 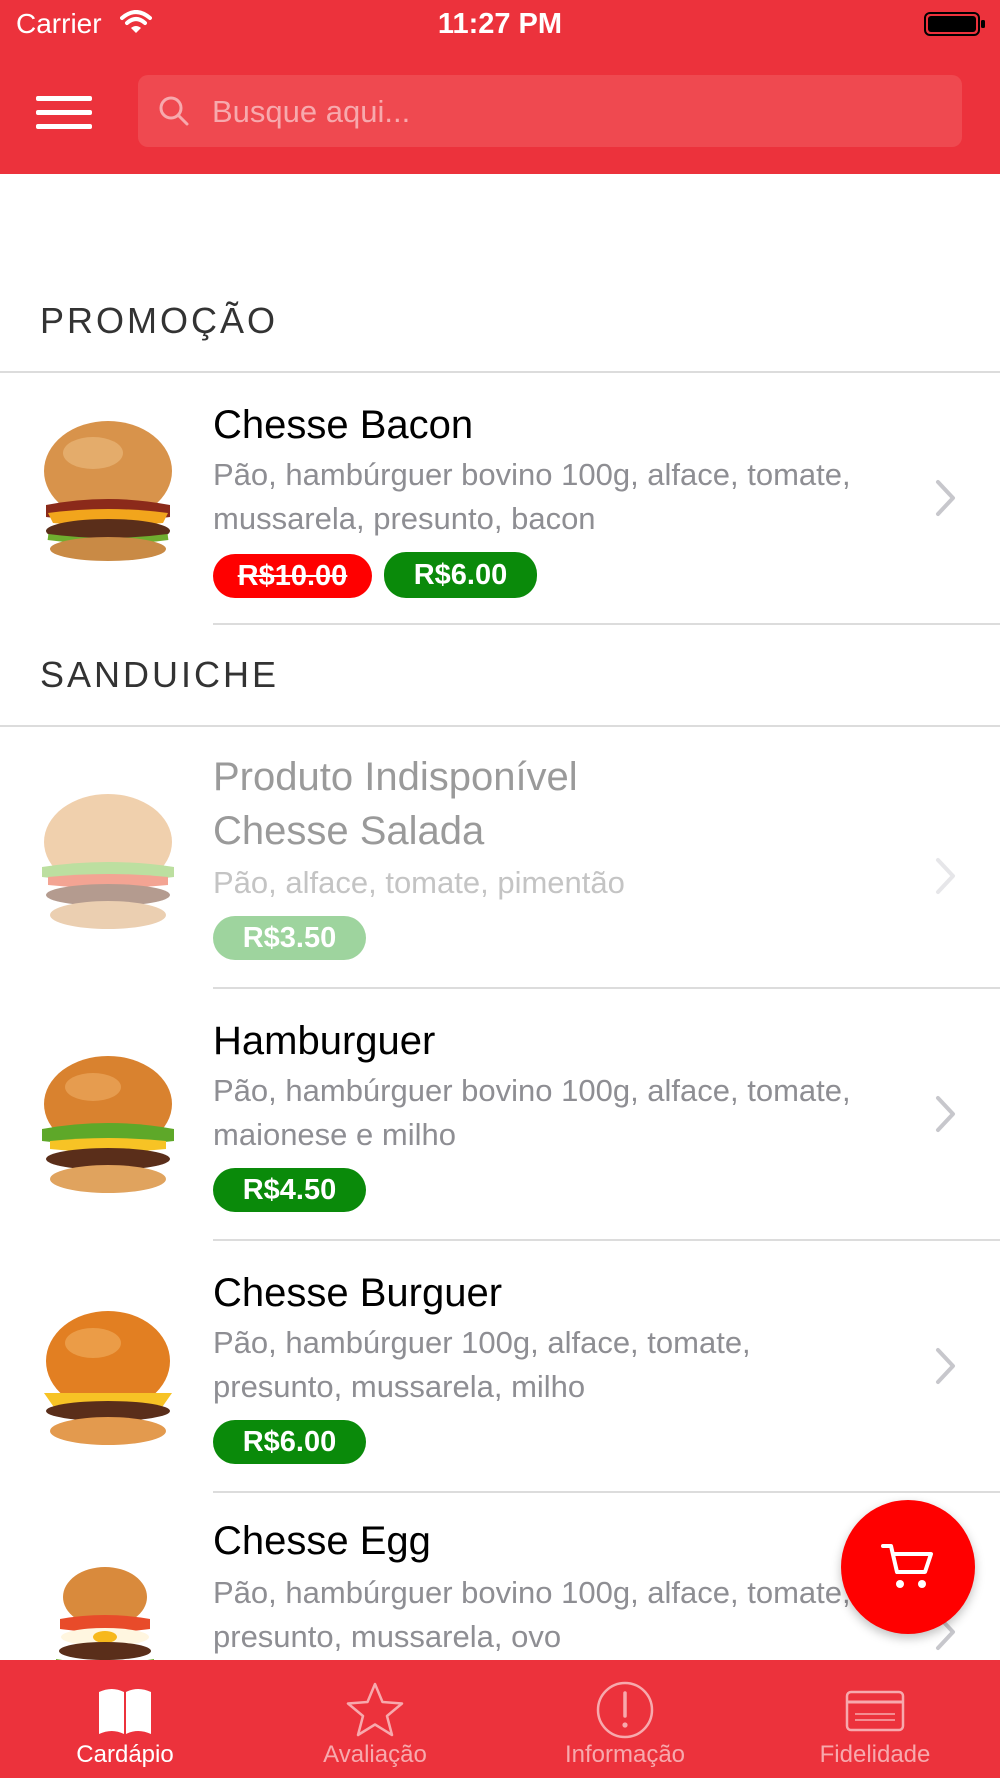 I want to click on cart-button, so click(x=908, y=1567).